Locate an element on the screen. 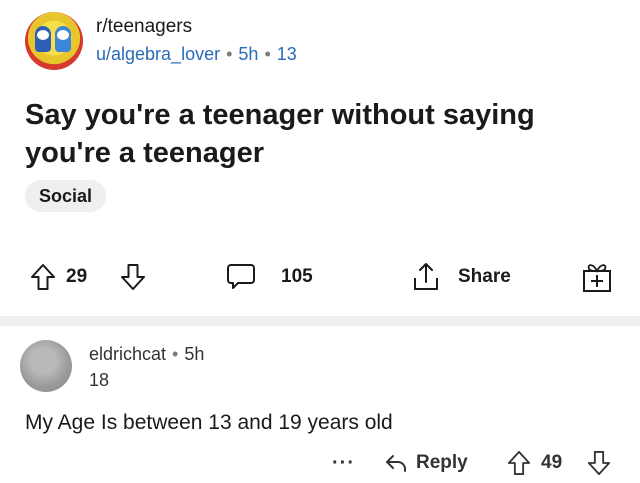  post-meta: u/algebra_lover • 5h • 13 is located at coordinates (196, 54).